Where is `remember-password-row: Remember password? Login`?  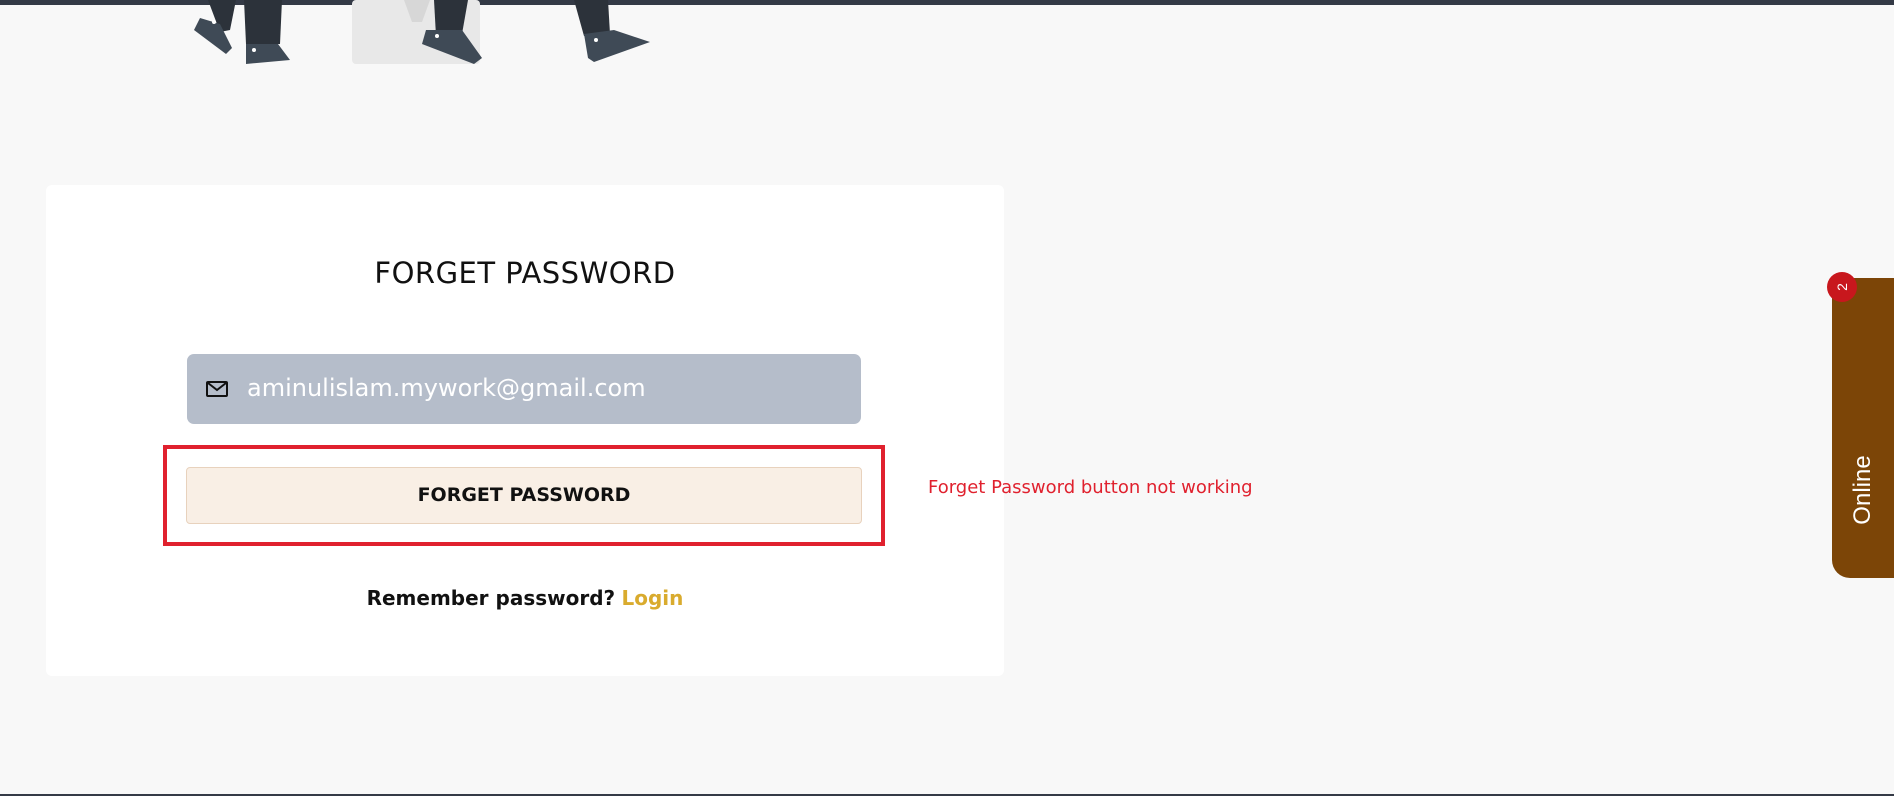
remember-password-row: Remember password? Login is located at coordinates (525, 598).